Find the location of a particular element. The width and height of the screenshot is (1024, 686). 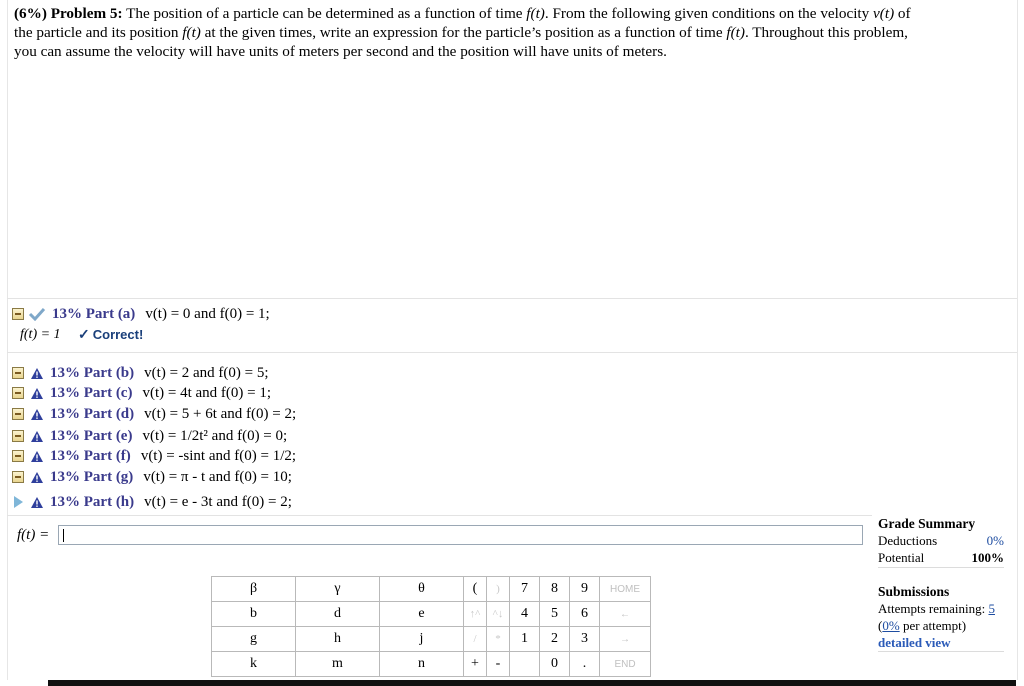

key-end: END is located at coordinates (625, 664).